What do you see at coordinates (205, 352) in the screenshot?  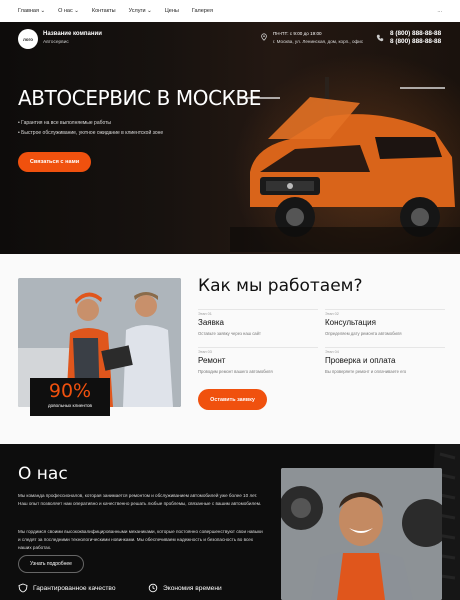 I see `step-number: Этап 03` at bounding box center [205, 352].